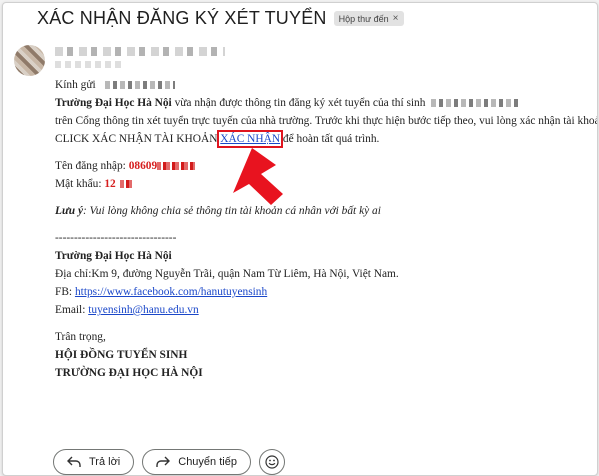  I want to click on emoji-icon, so click(272, 462).